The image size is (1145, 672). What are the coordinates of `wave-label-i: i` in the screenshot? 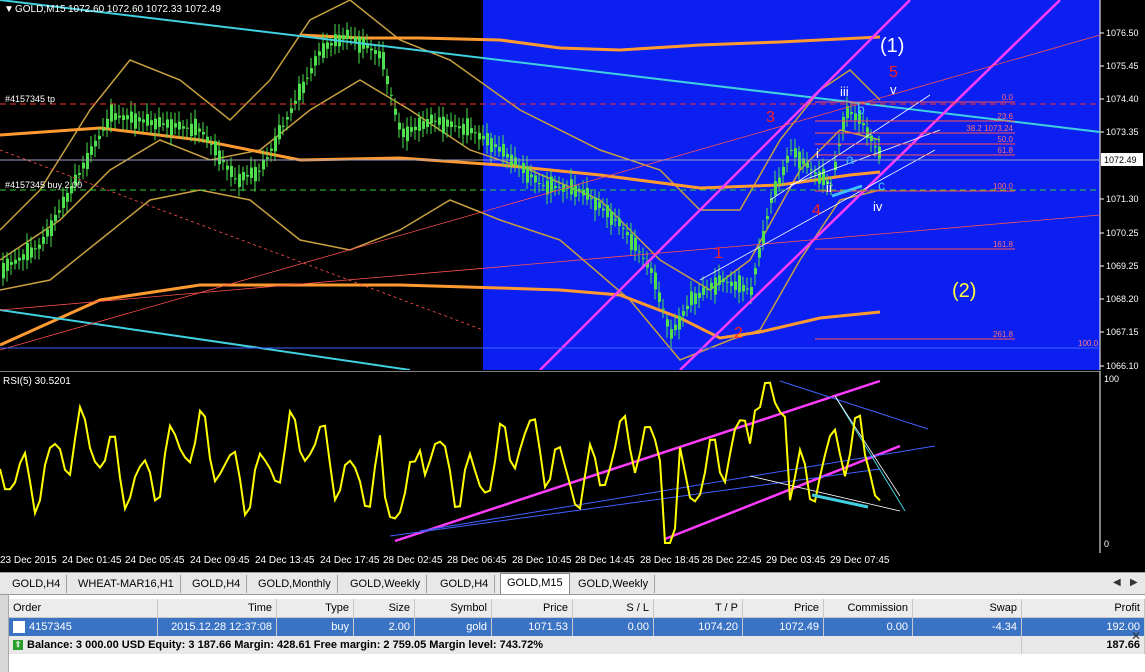 It's located at (817, 153).